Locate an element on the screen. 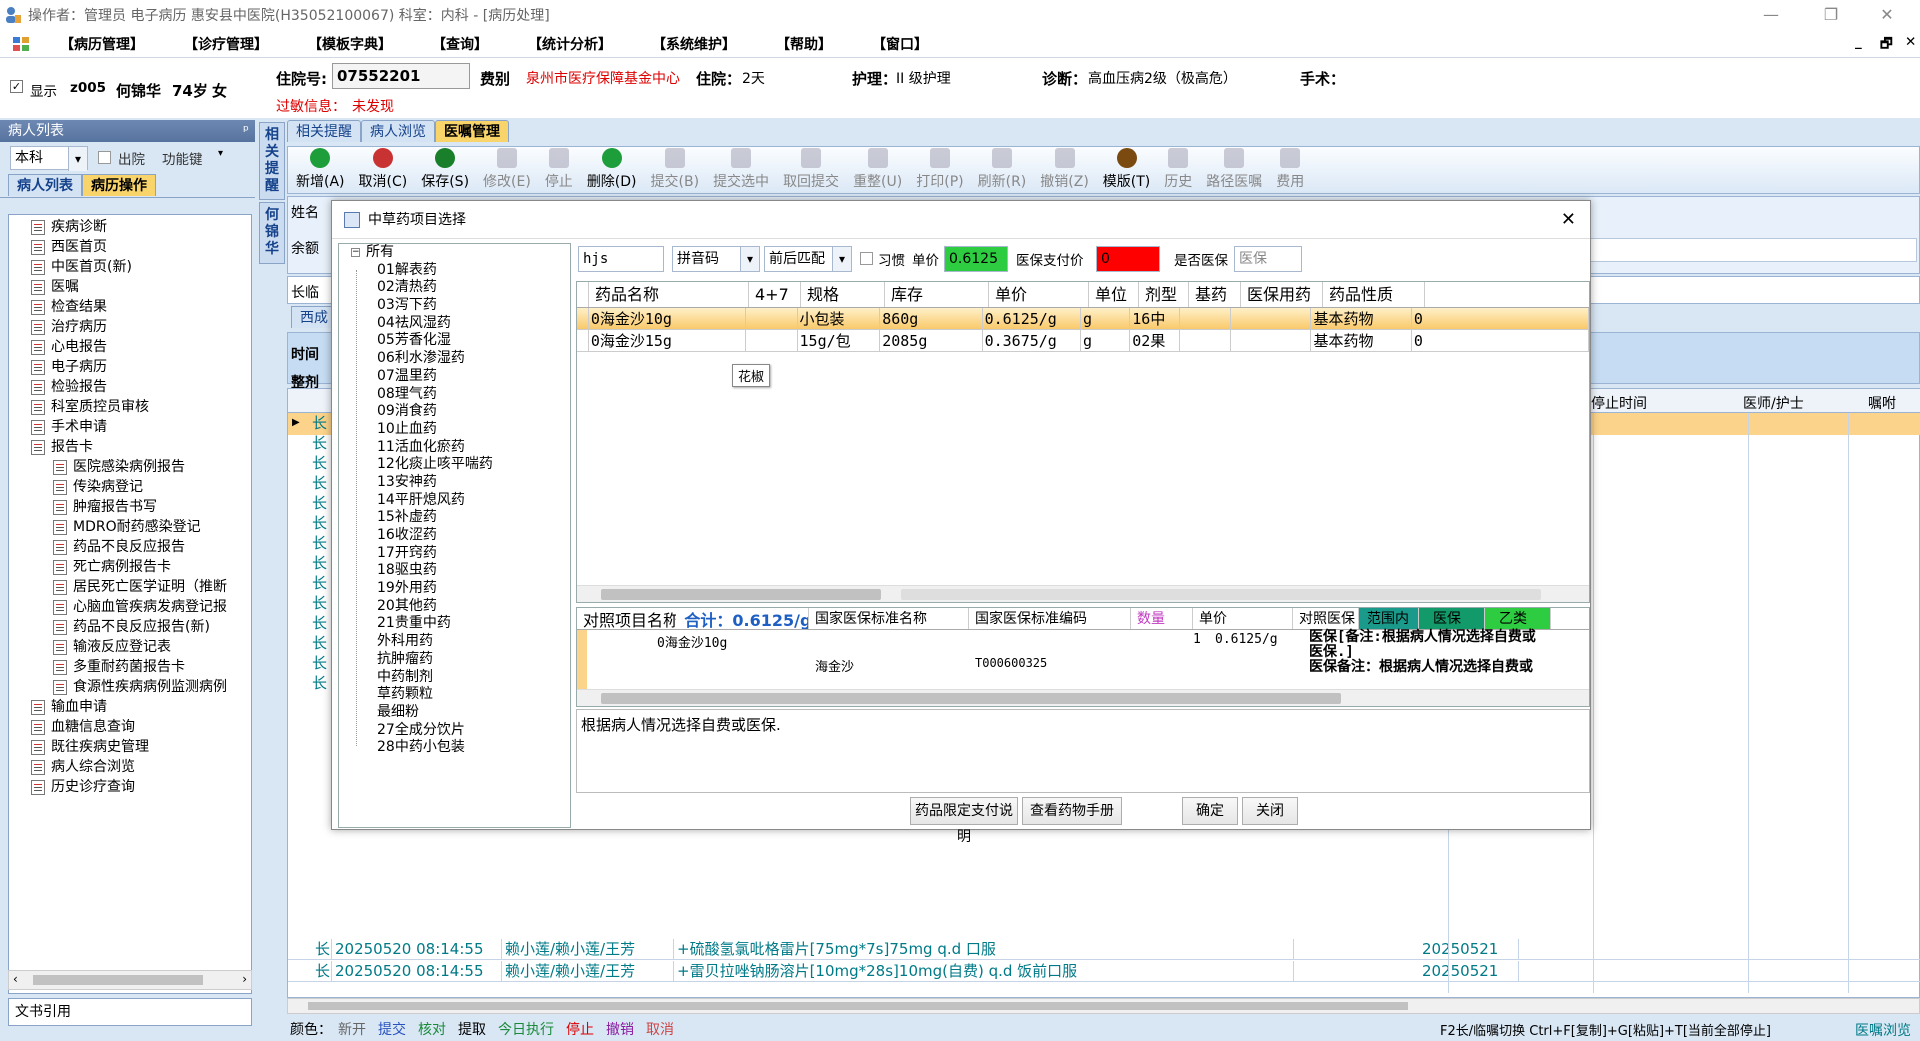 The height and width of the screenshot is (1041, 1920). menu-record: 【病历管理】 is located at coordinates (102, 44).